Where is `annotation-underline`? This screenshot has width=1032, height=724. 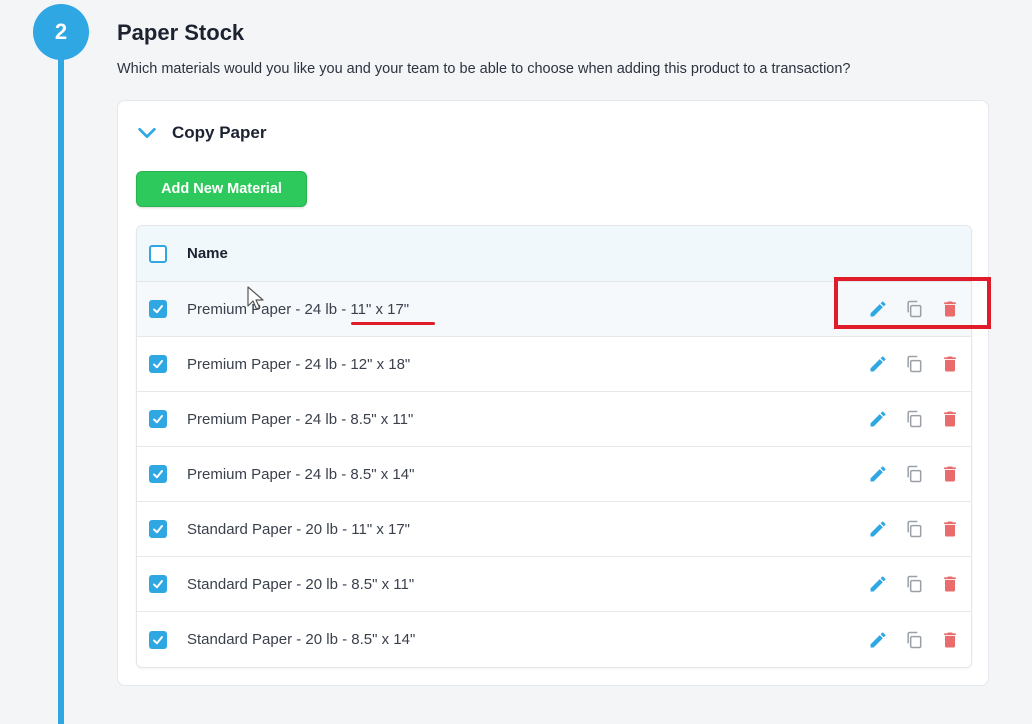
annotation-underline is located at coordinates (393, 323).